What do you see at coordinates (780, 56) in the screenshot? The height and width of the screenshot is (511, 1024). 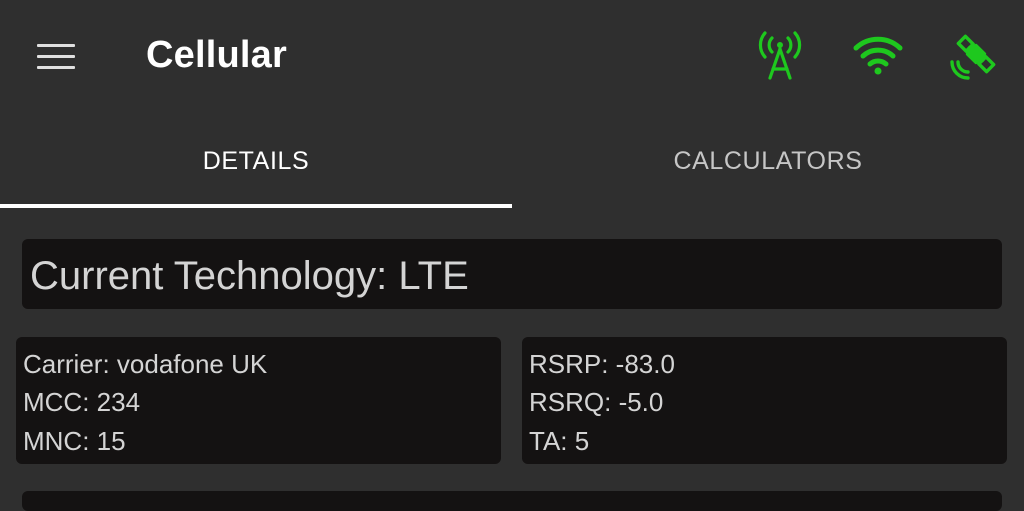 I see `cell-tower-icon` at bounding box center [780, 56].